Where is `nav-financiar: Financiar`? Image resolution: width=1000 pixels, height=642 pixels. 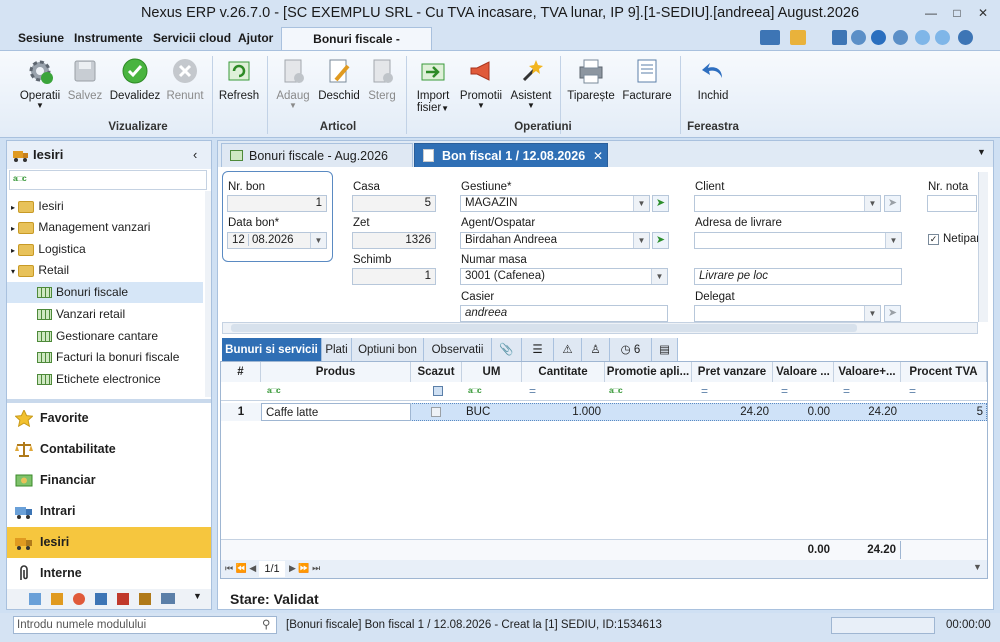 nav-financiar: Financiar is located at coordinates (109, 480).